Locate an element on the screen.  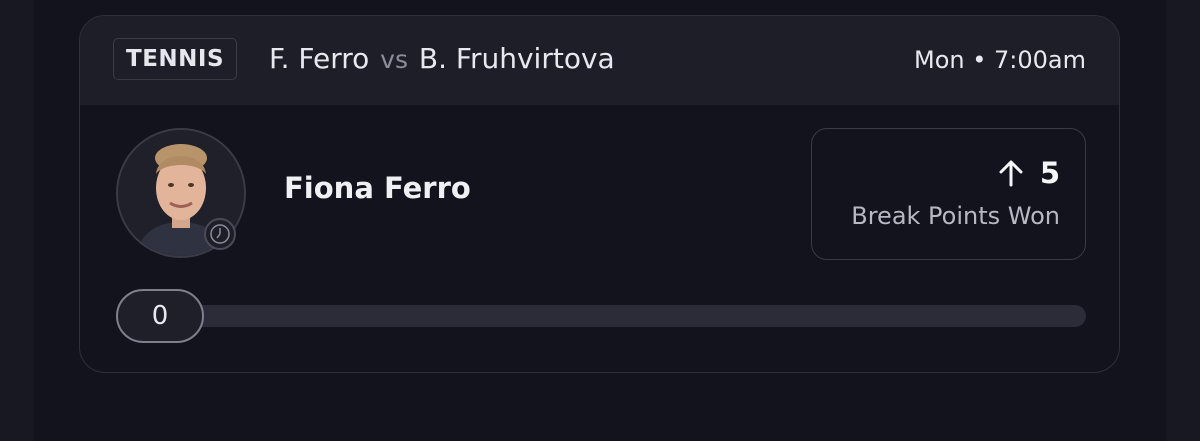
player-name: Fiona Ferro is located at coordinates (377, 188).